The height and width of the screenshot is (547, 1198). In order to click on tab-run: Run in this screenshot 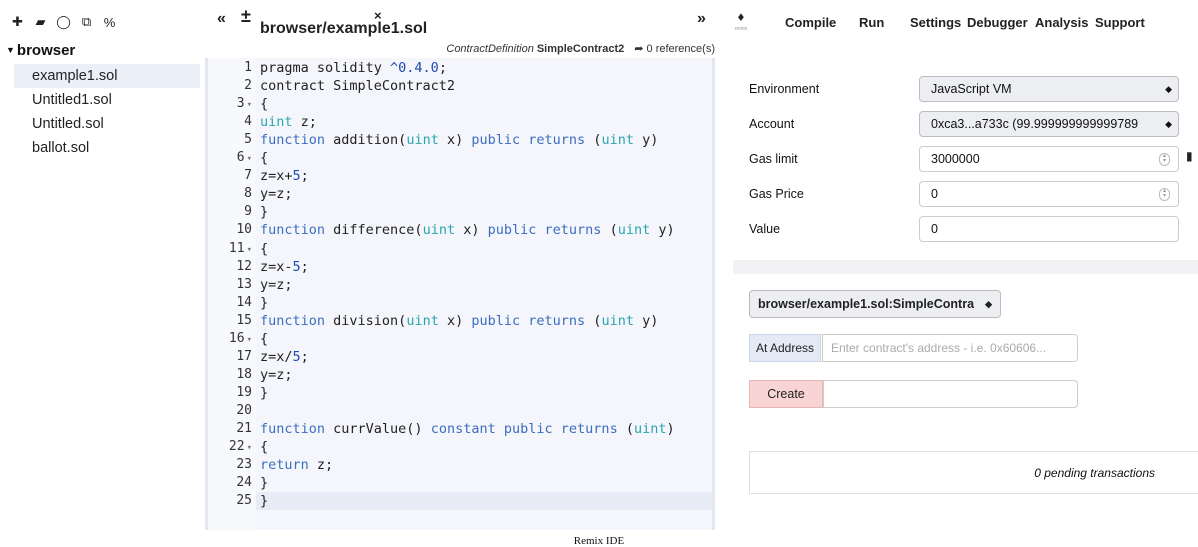, I will do `click(871, 22)`.